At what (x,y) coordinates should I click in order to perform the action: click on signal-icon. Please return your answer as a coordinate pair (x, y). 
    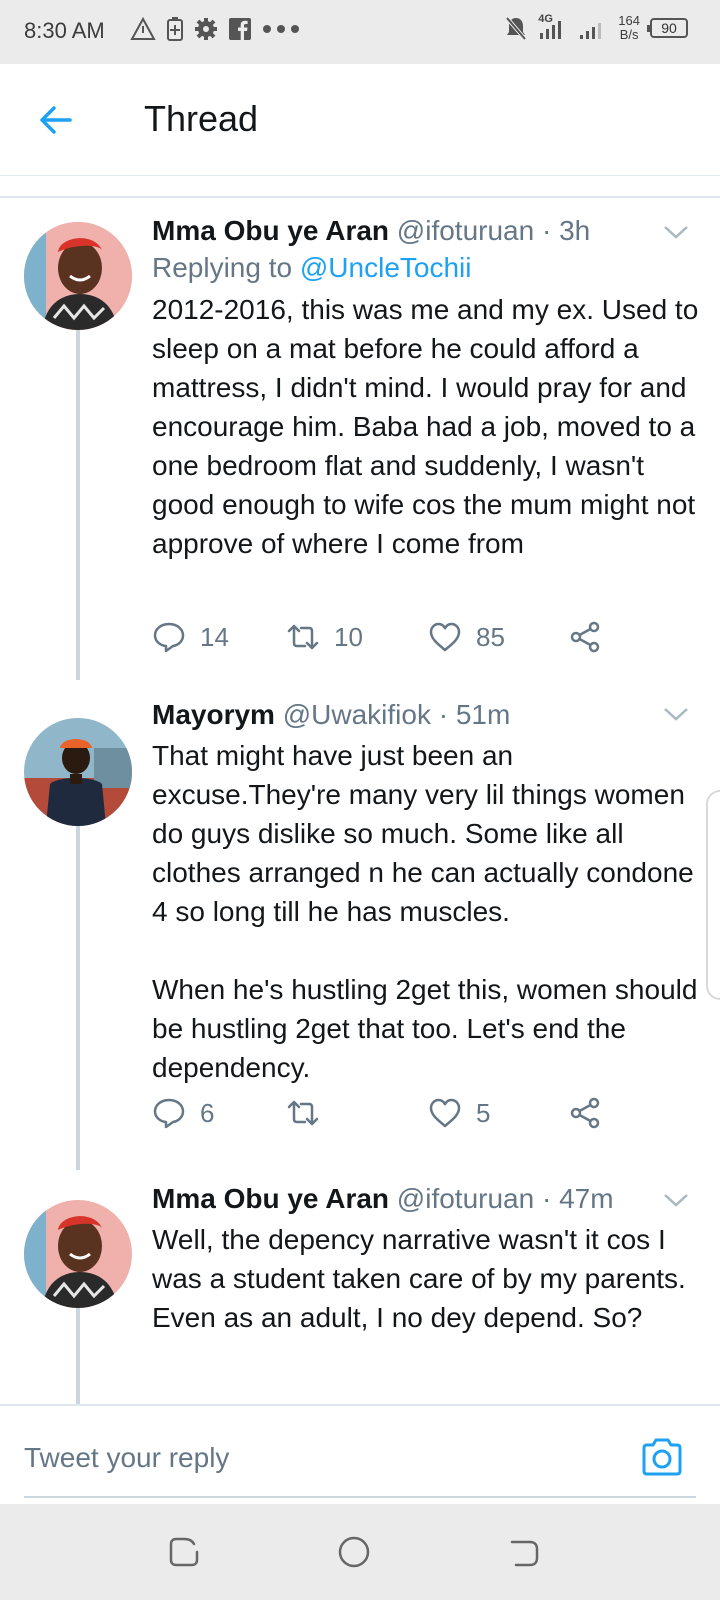
    Looking at the image, I should click on (591, 31).